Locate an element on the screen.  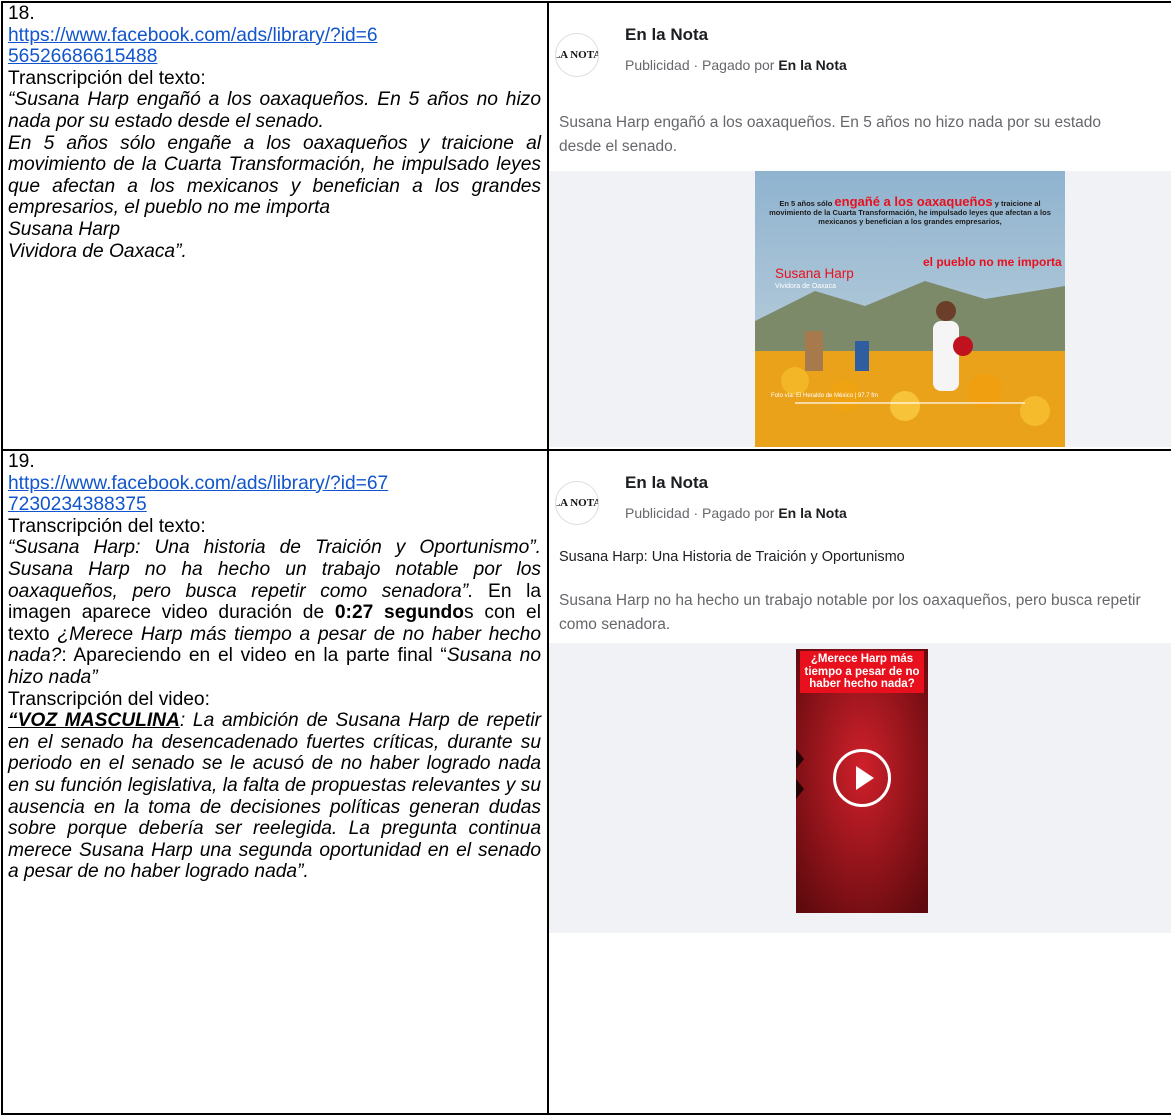
quote-line: Vividora de Oaxaca”. is located at coordinates (97, 251).